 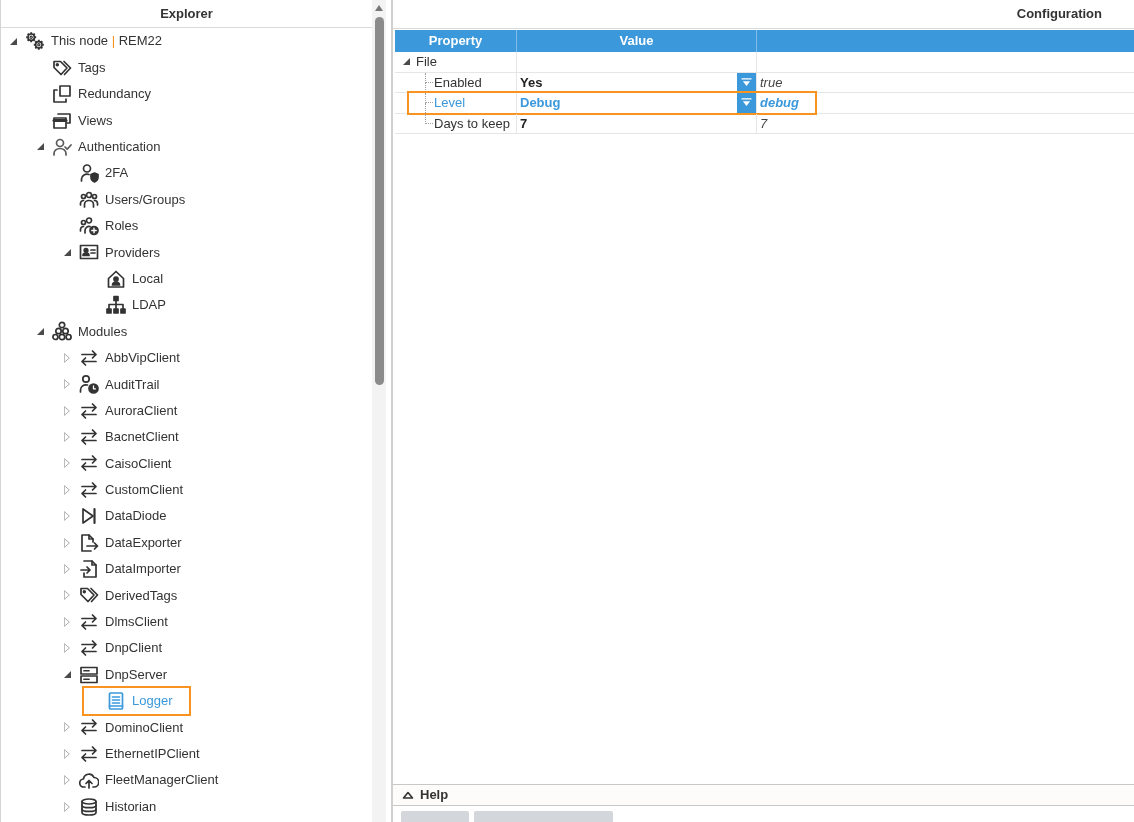 What do you see at coordinates (89, 384) in the screenshot?
I see `user-clock-icon` at bounding box center [89, 384].